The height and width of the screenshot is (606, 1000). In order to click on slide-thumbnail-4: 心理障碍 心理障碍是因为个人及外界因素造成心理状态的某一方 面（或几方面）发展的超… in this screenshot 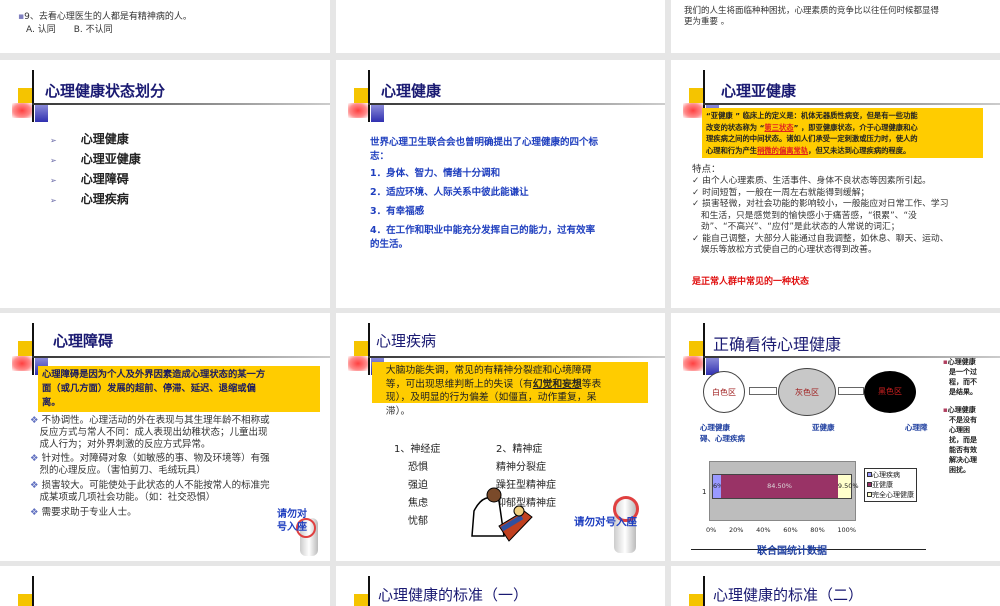, I will do `click(165, 437)`.